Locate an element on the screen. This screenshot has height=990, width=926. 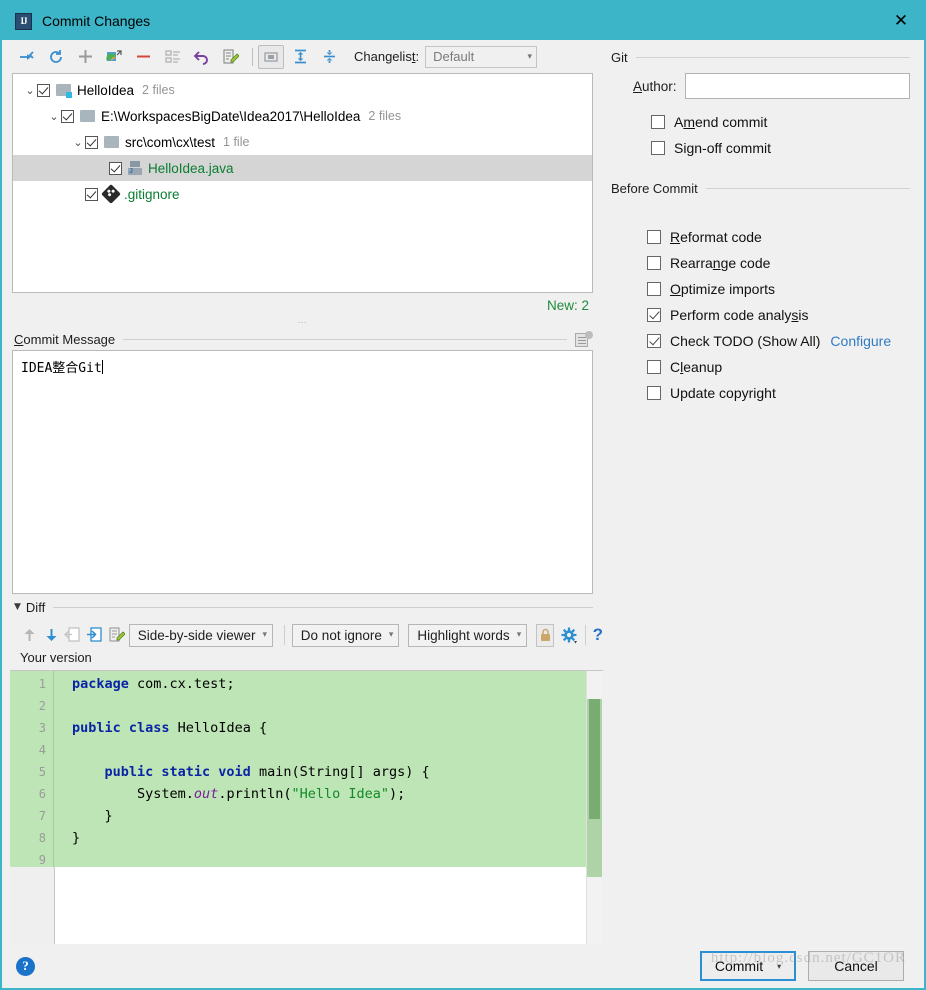
tree-row-helloidea: ⌄ HelloIdea 2 files is located at coordinates (302, 90).